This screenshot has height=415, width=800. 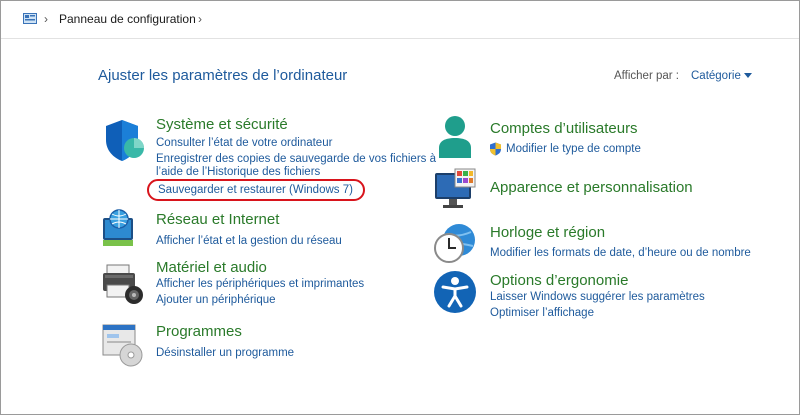 What do you see at coordinates (249, 241) in the screenshot?
I see `link-network-status: Afficher l’état et la gestion du réseau` at bounding box center [249, 241].